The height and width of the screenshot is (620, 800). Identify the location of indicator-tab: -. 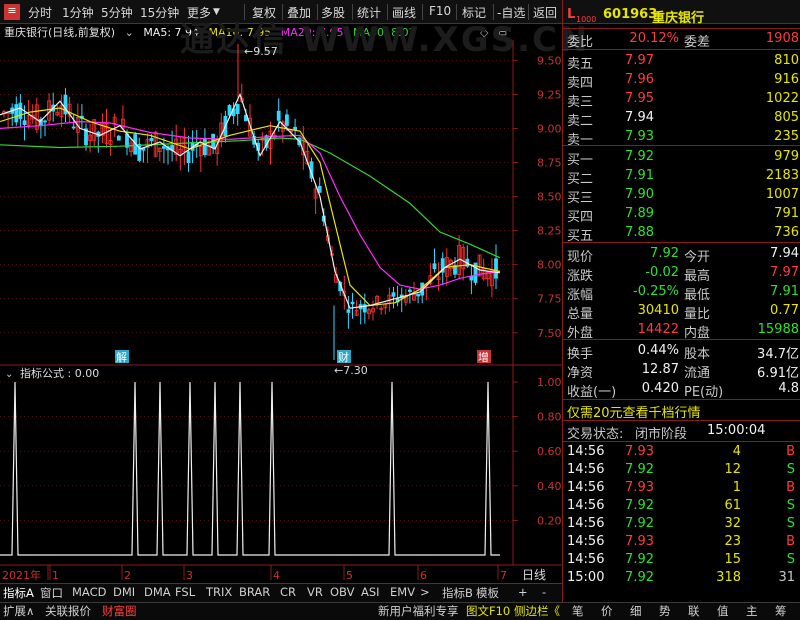
(544, 592).